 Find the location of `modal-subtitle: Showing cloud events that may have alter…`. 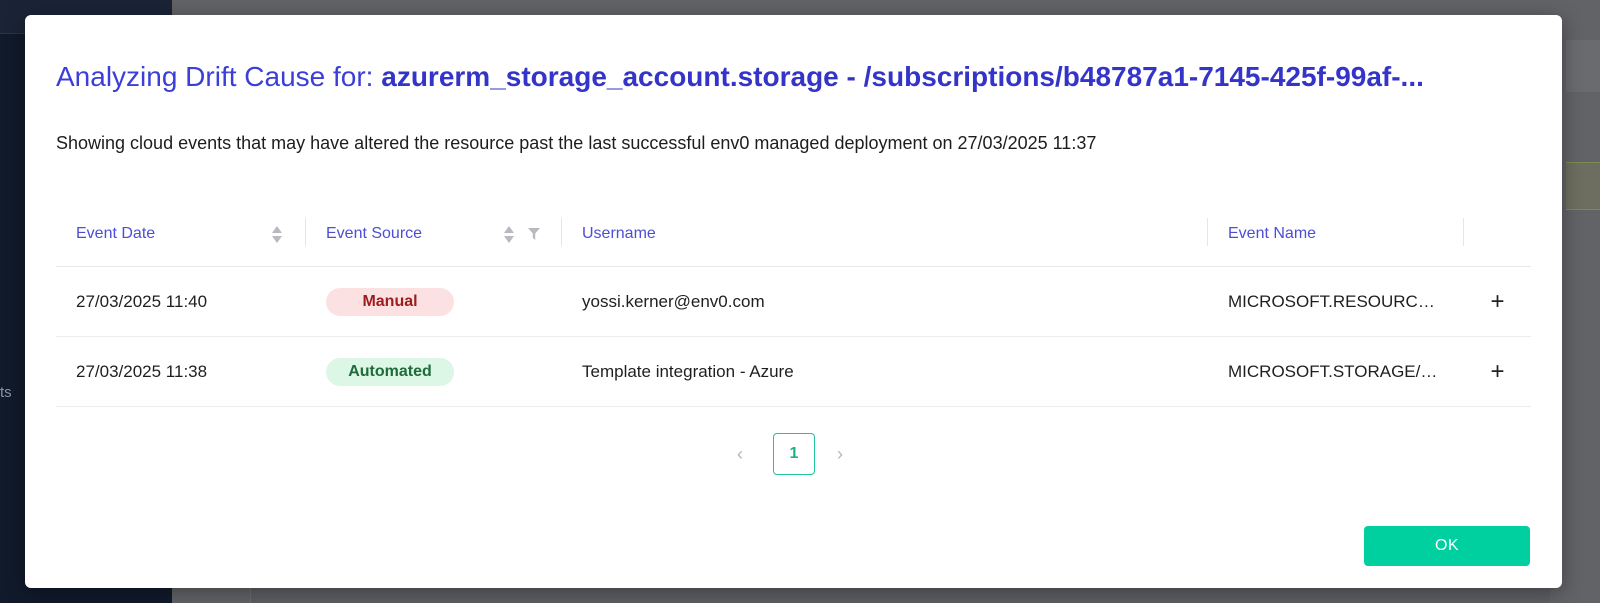

modal-subtitle: Showing cloud events that may have alter… is located at coordinates (576, 143).